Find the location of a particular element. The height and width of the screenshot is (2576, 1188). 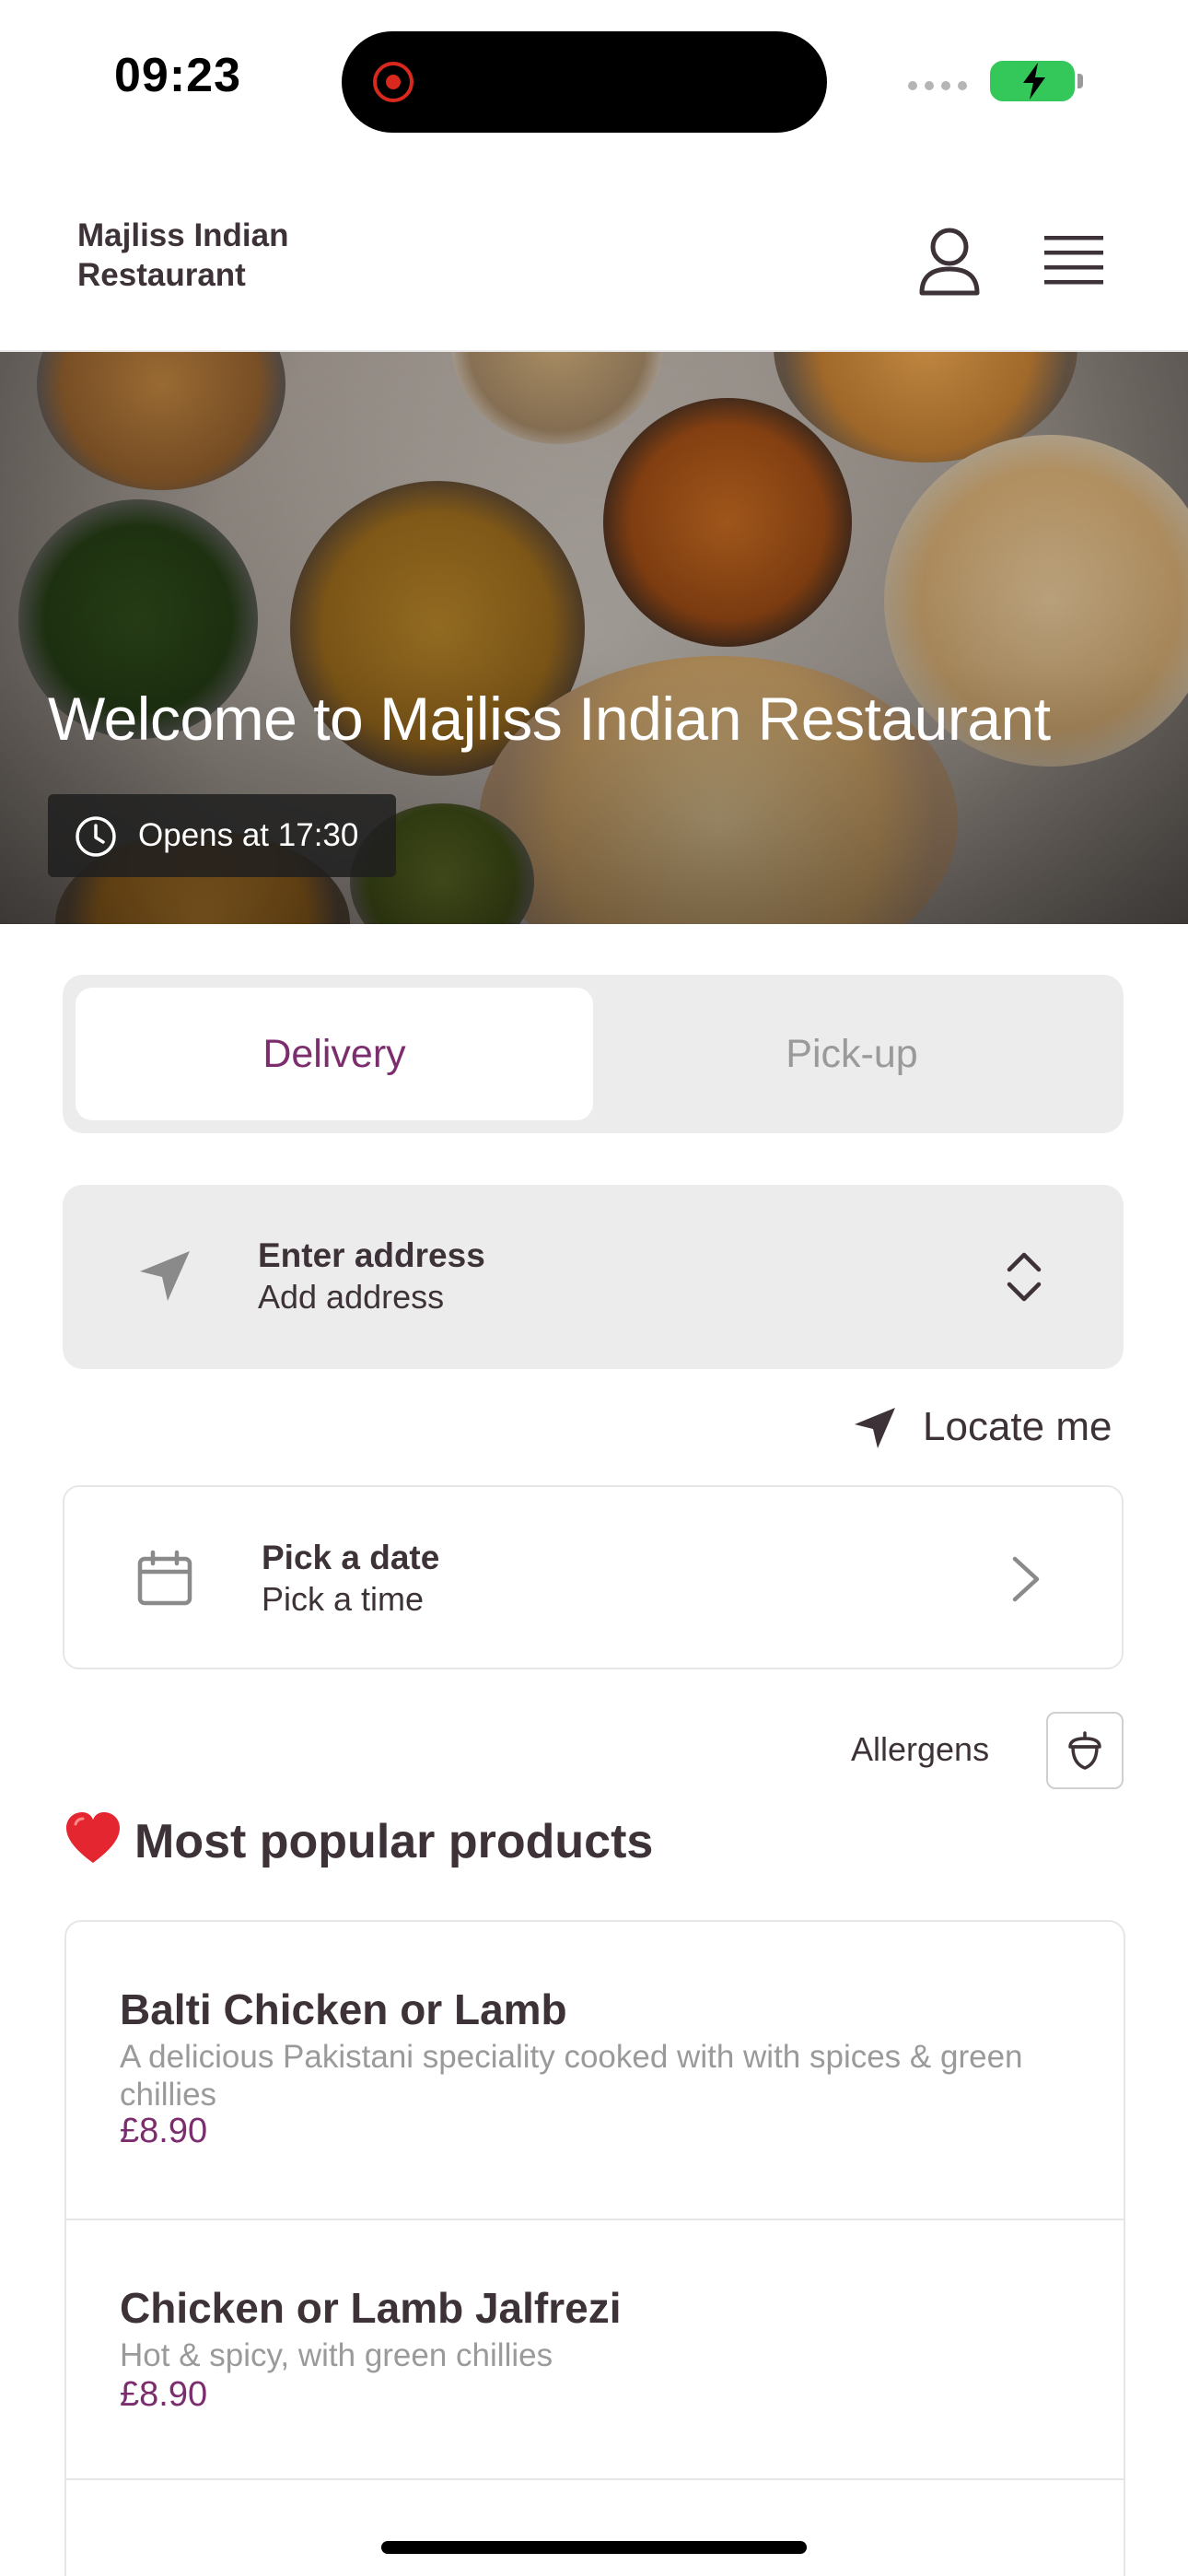

battery-charging-icon is located at coordinates (1036, 81).